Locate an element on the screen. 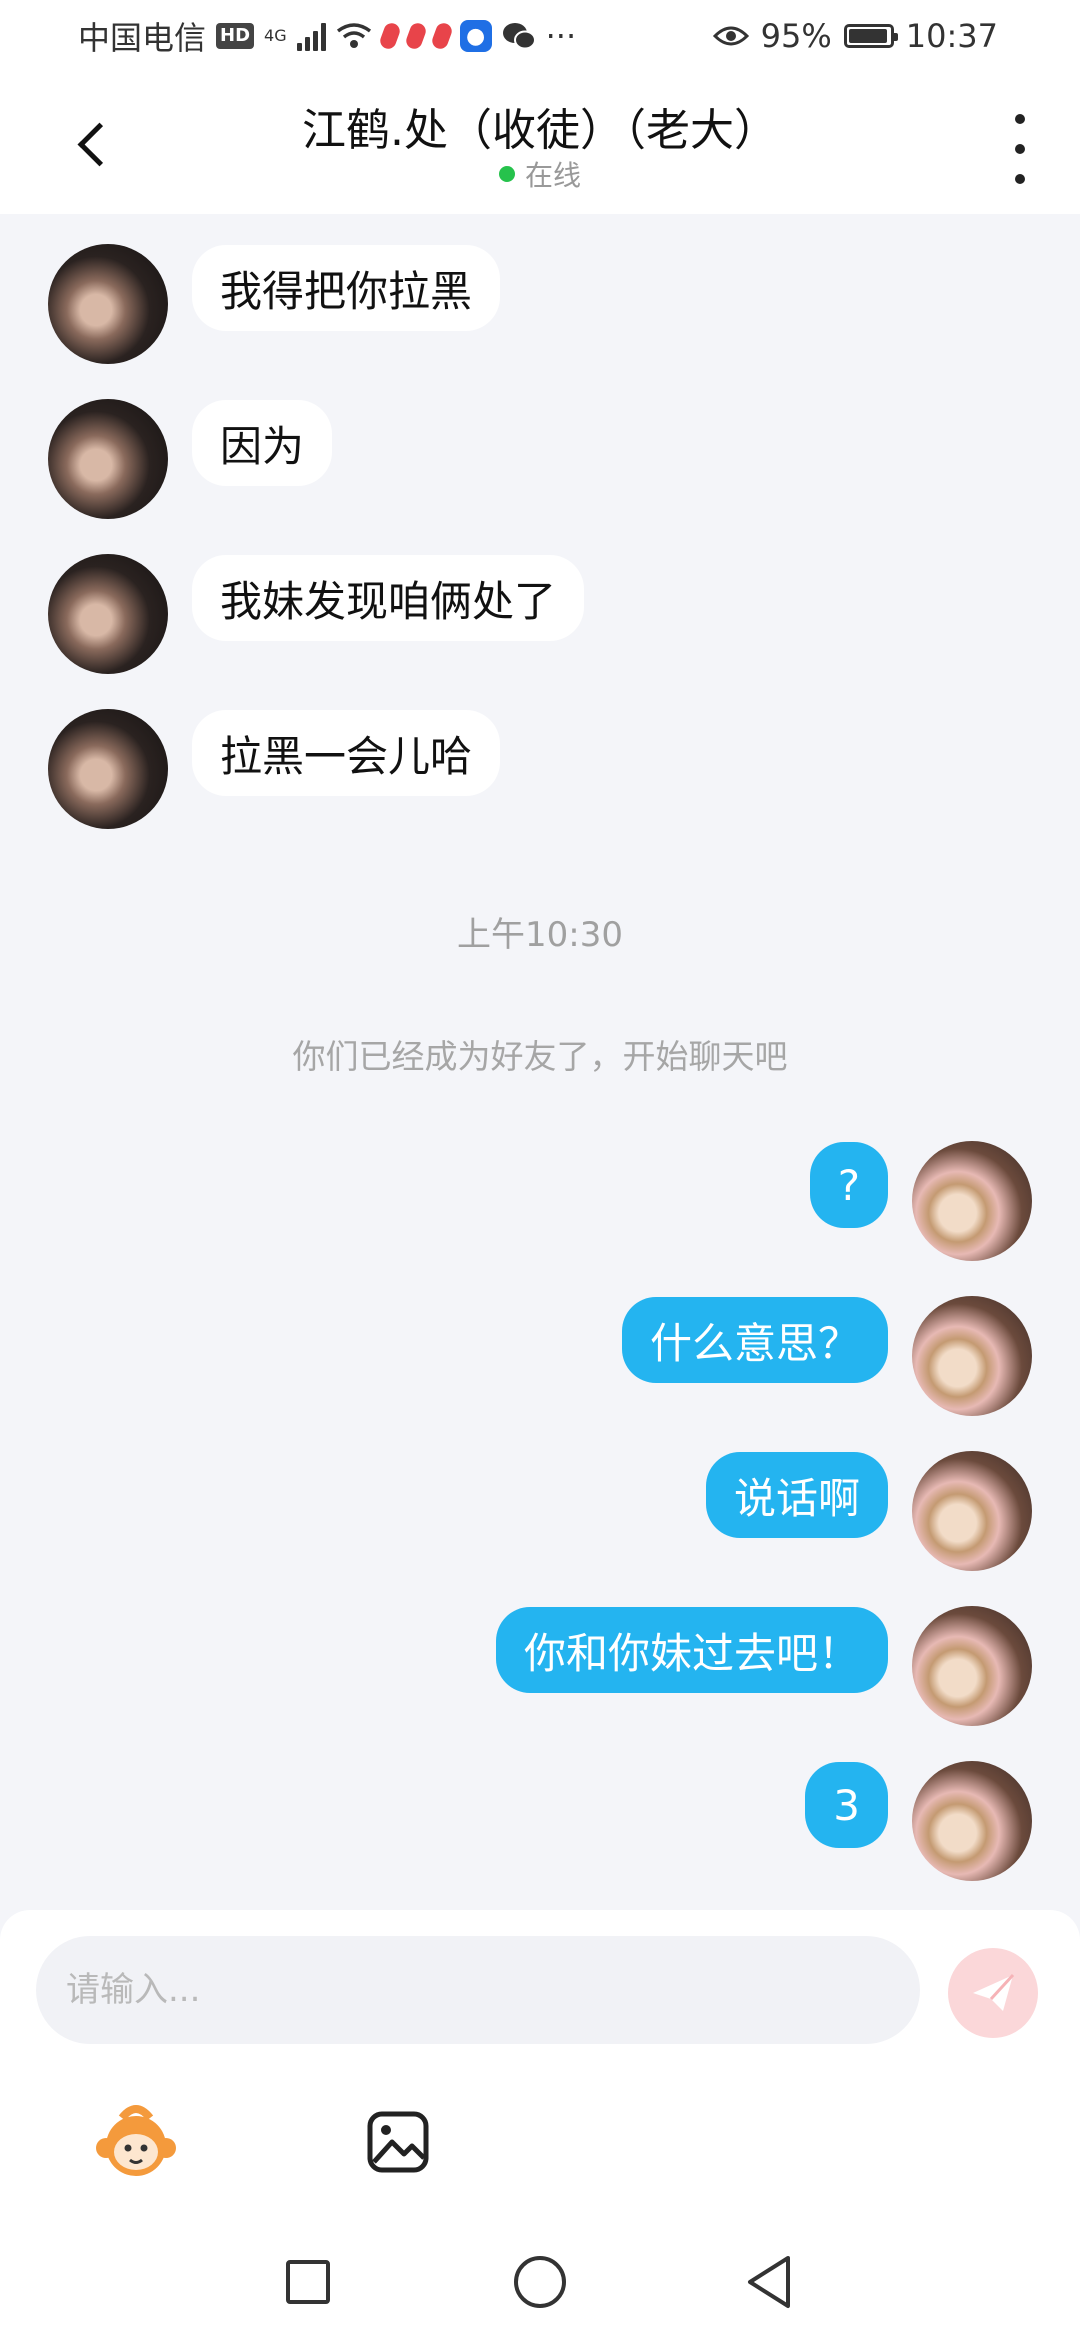  message-bubble: 拉黑一会儿哈 is located at coordinates (346, 753).